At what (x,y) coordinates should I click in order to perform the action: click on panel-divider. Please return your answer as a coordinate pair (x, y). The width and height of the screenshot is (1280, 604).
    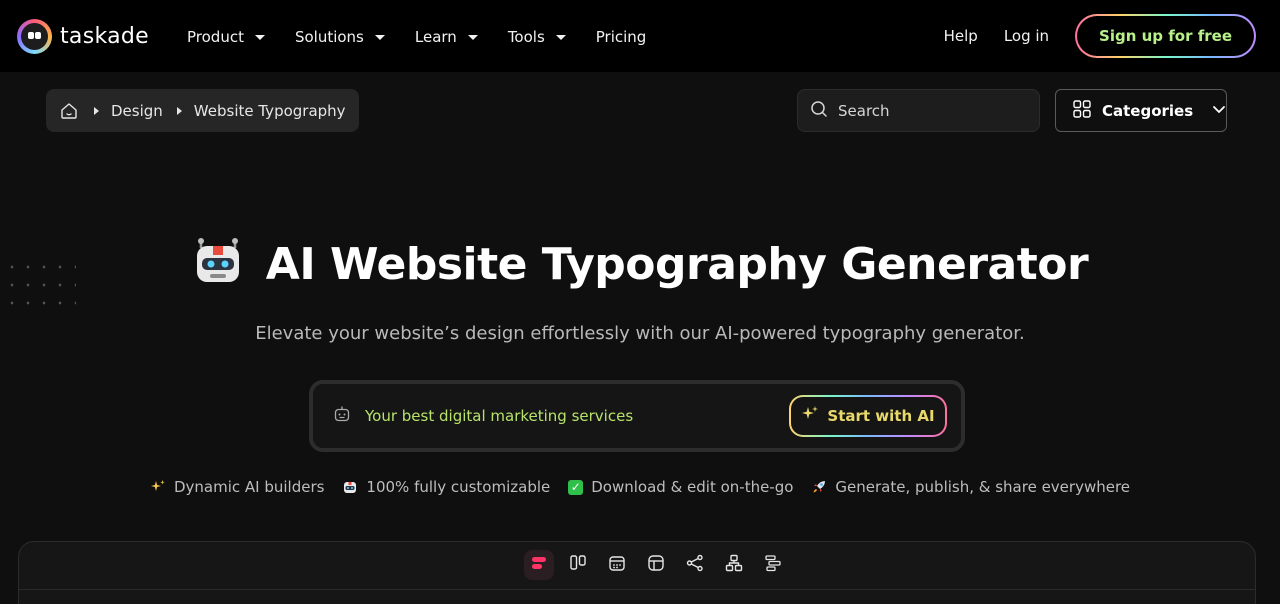
    Looking at the image, I should click on (637, 589).